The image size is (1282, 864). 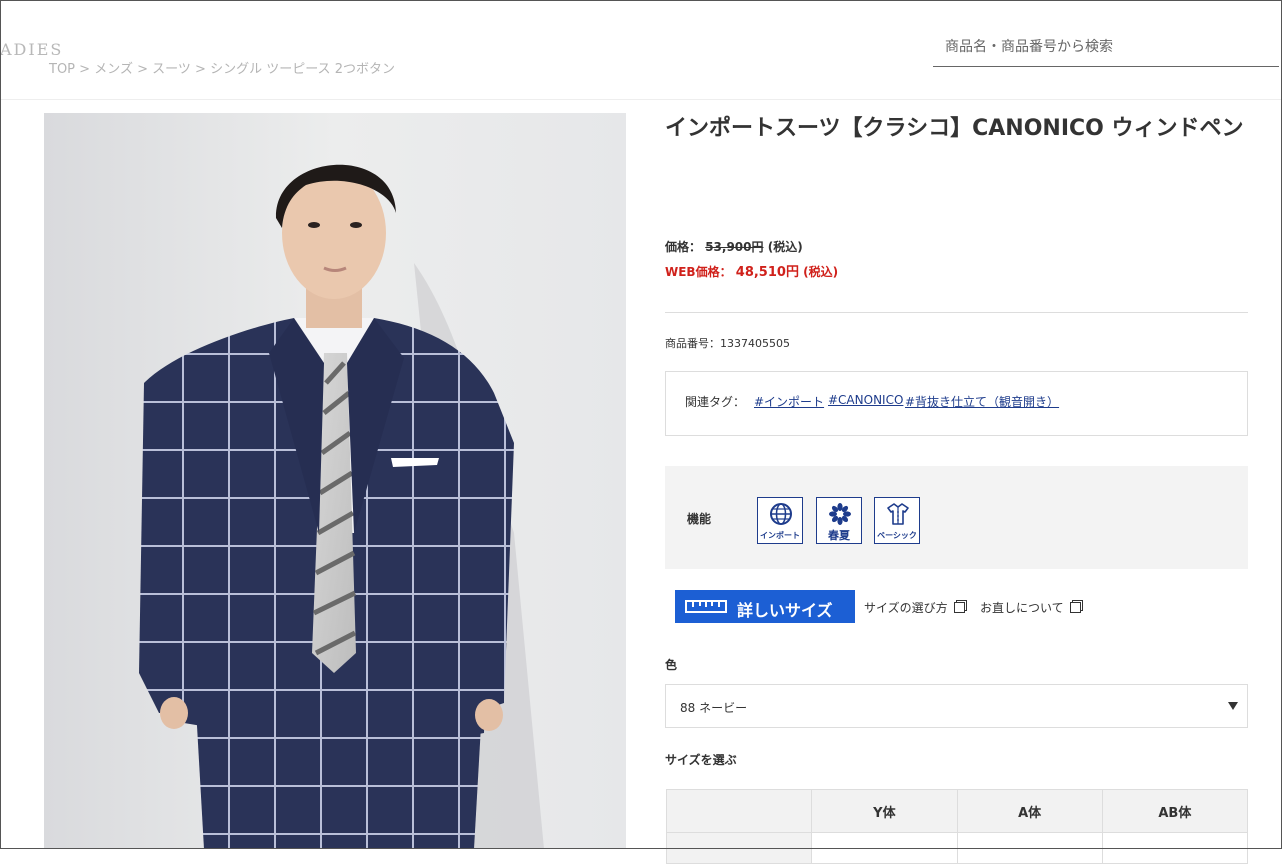 What do you see at coordinates (302, 69) in the screenshot?
I see `breadcrumb-item-current: シングル ツーピース 2つボタン` at bounding box center [302, 69].